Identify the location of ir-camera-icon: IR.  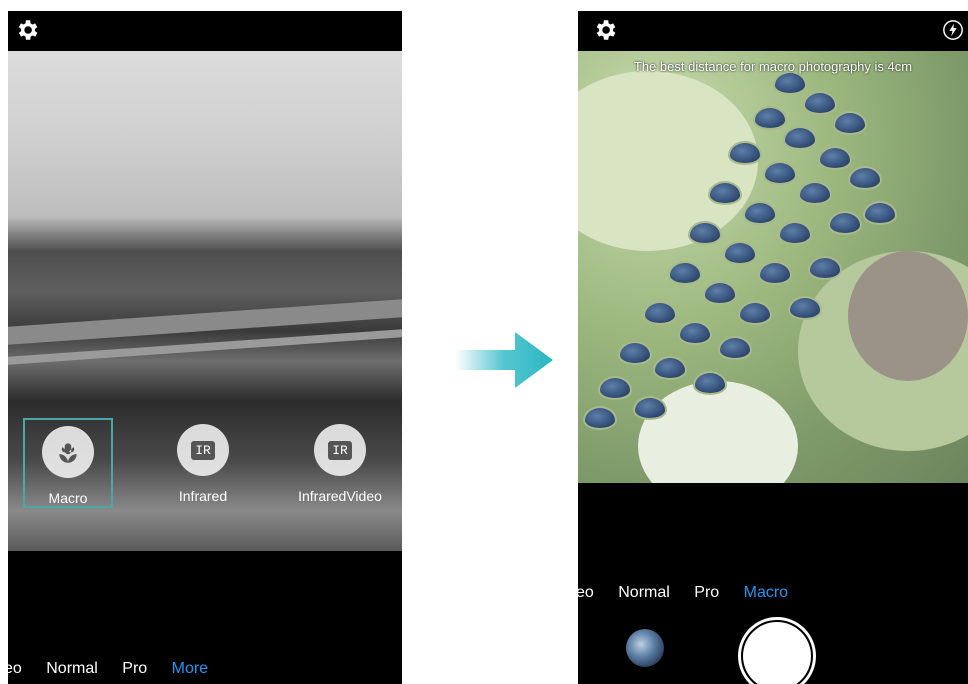
(203, 450).